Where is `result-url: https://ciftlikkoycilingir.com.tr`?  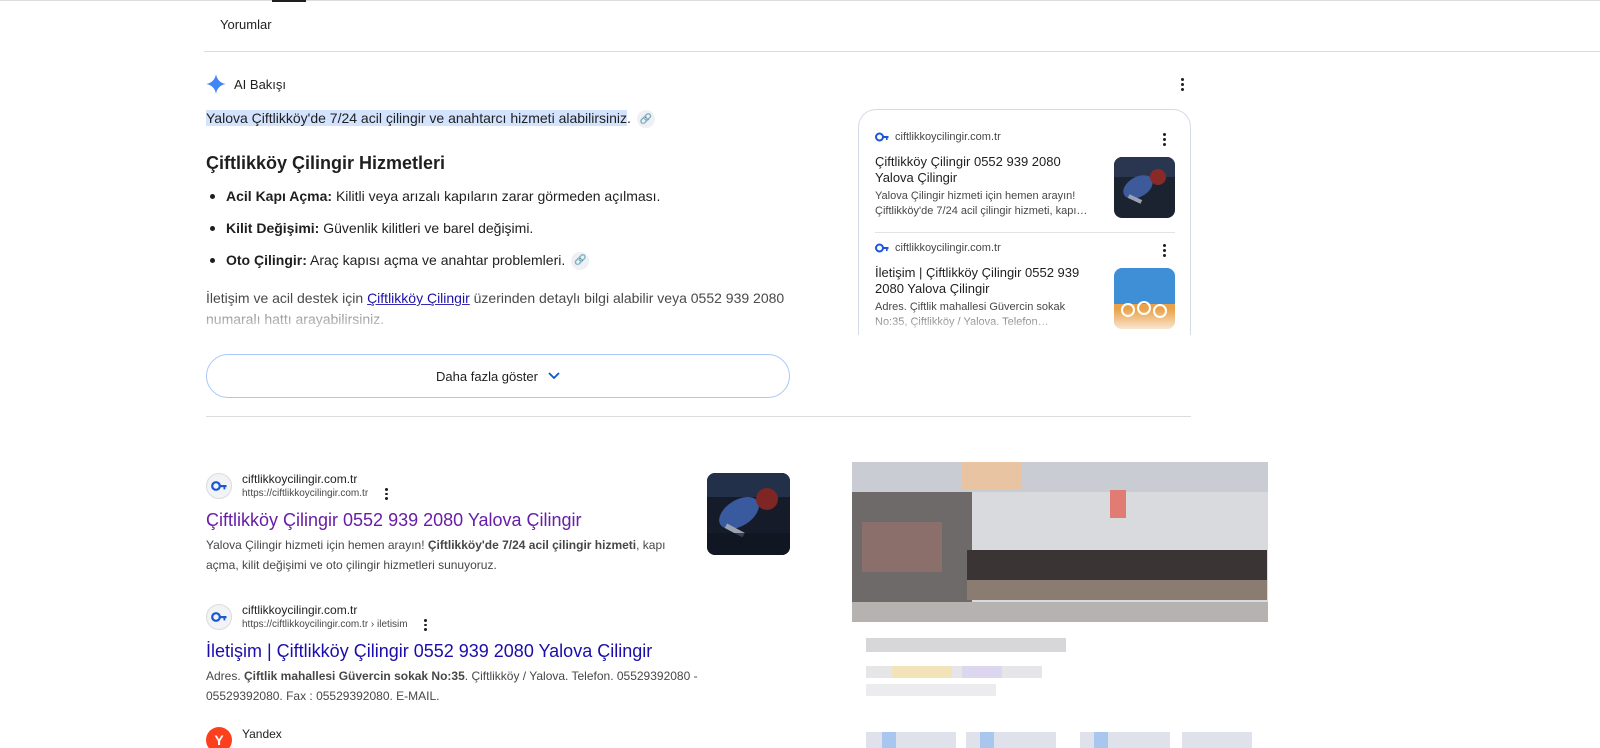
result-url: https://ciftlikkoycilingir.com.tr is located at coordinates (305, 493).